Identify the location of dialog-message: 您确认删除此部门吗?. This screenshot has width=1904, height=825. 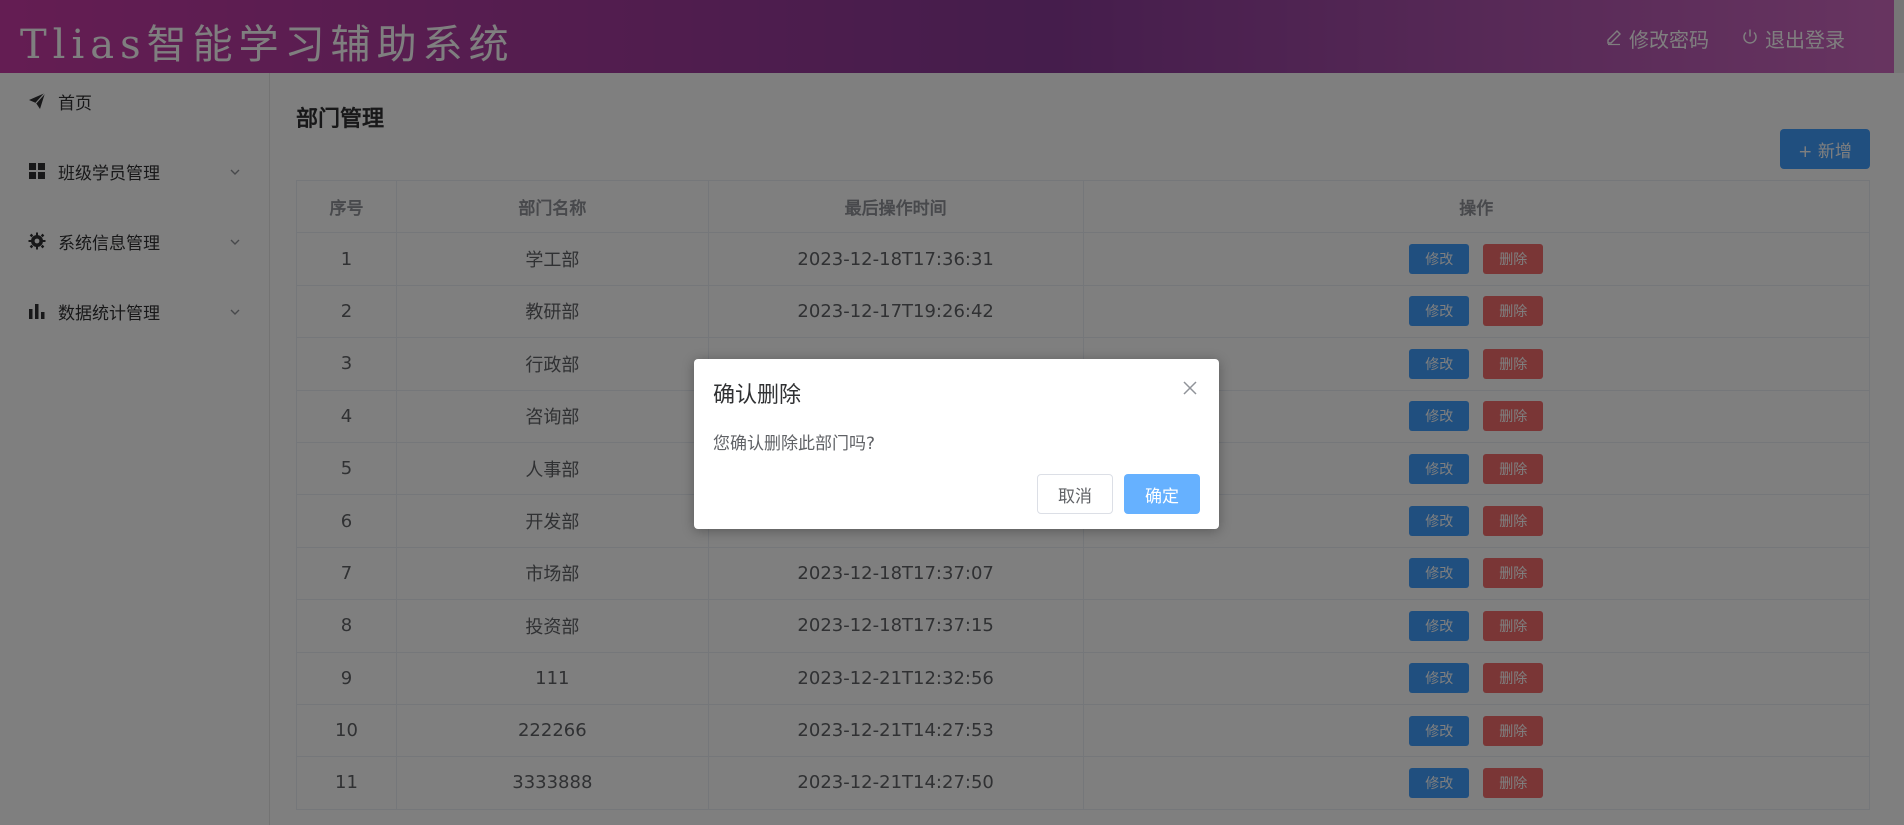
(794, 444).